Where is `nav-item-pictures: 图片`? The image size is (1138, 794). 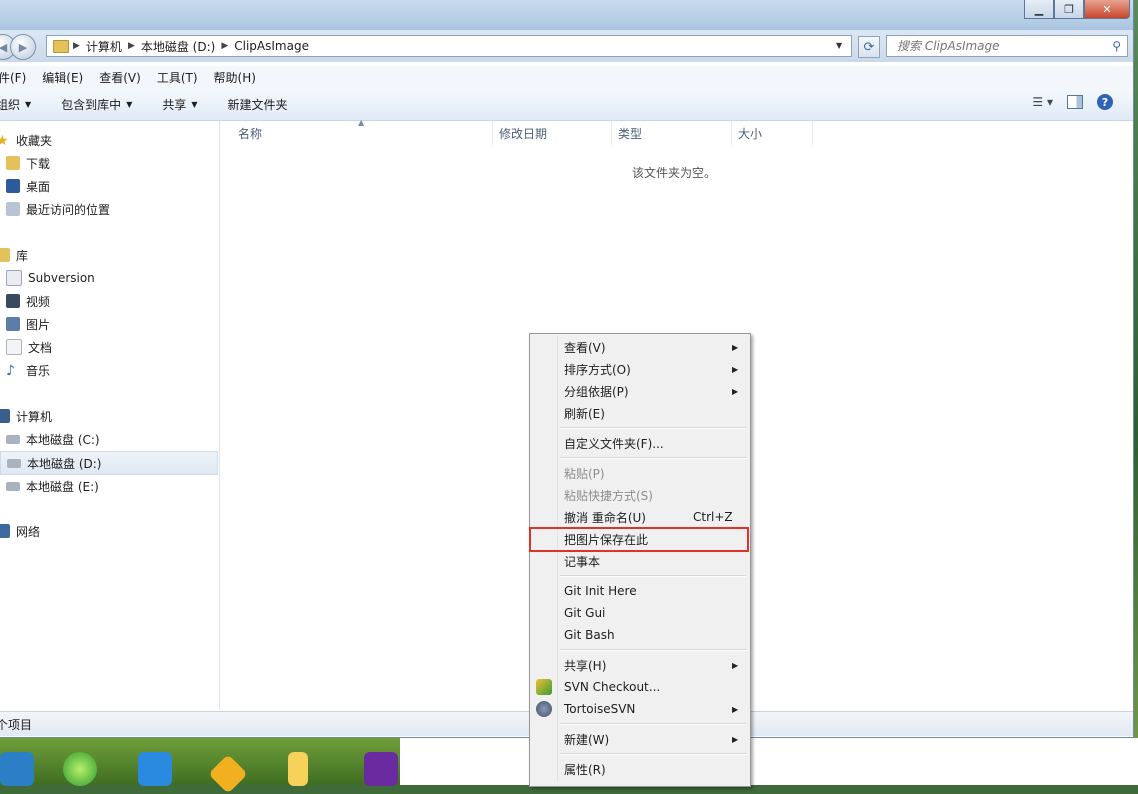
nav-item-pictures: 图片 is located at coordinates (114, 324).